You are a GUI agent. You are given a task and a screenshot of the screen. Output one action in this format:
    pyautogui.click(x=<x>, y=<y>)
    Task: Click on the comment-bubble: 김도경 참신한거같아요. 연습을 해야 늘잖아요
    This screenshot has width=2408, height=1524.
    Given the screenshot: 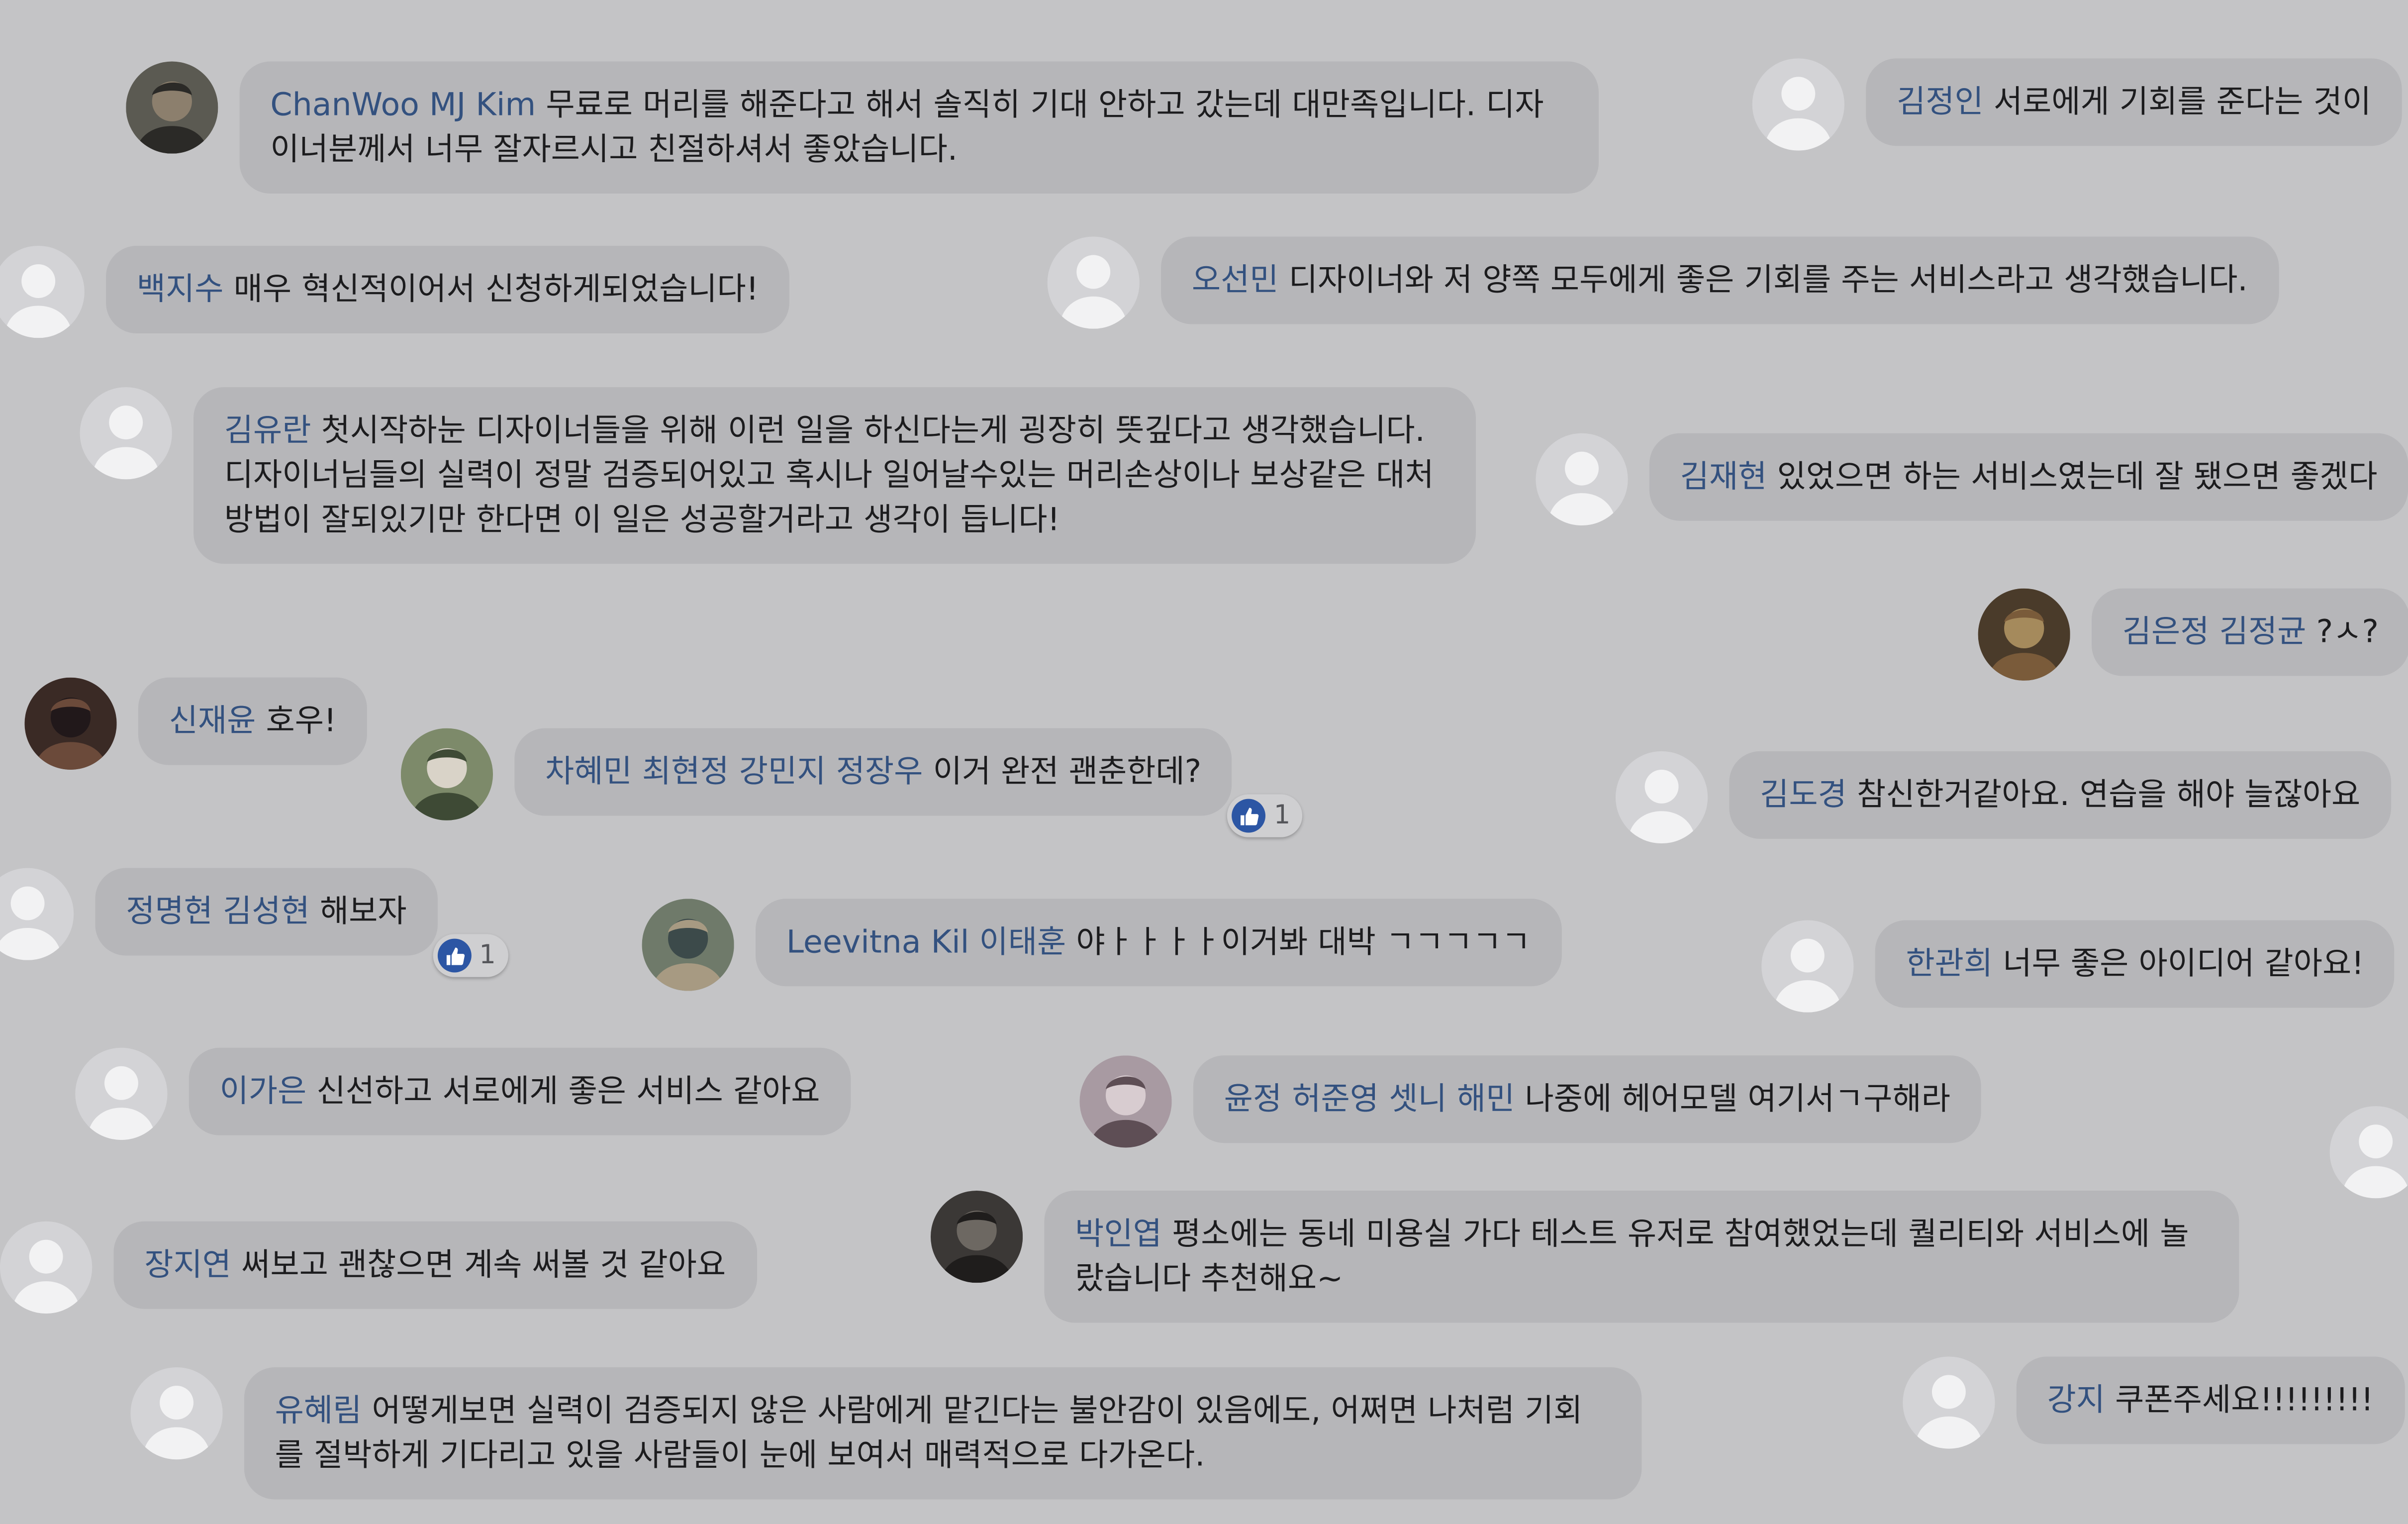 What is the action you would take?
    pyautogui.click(x=2060, y=795)
    